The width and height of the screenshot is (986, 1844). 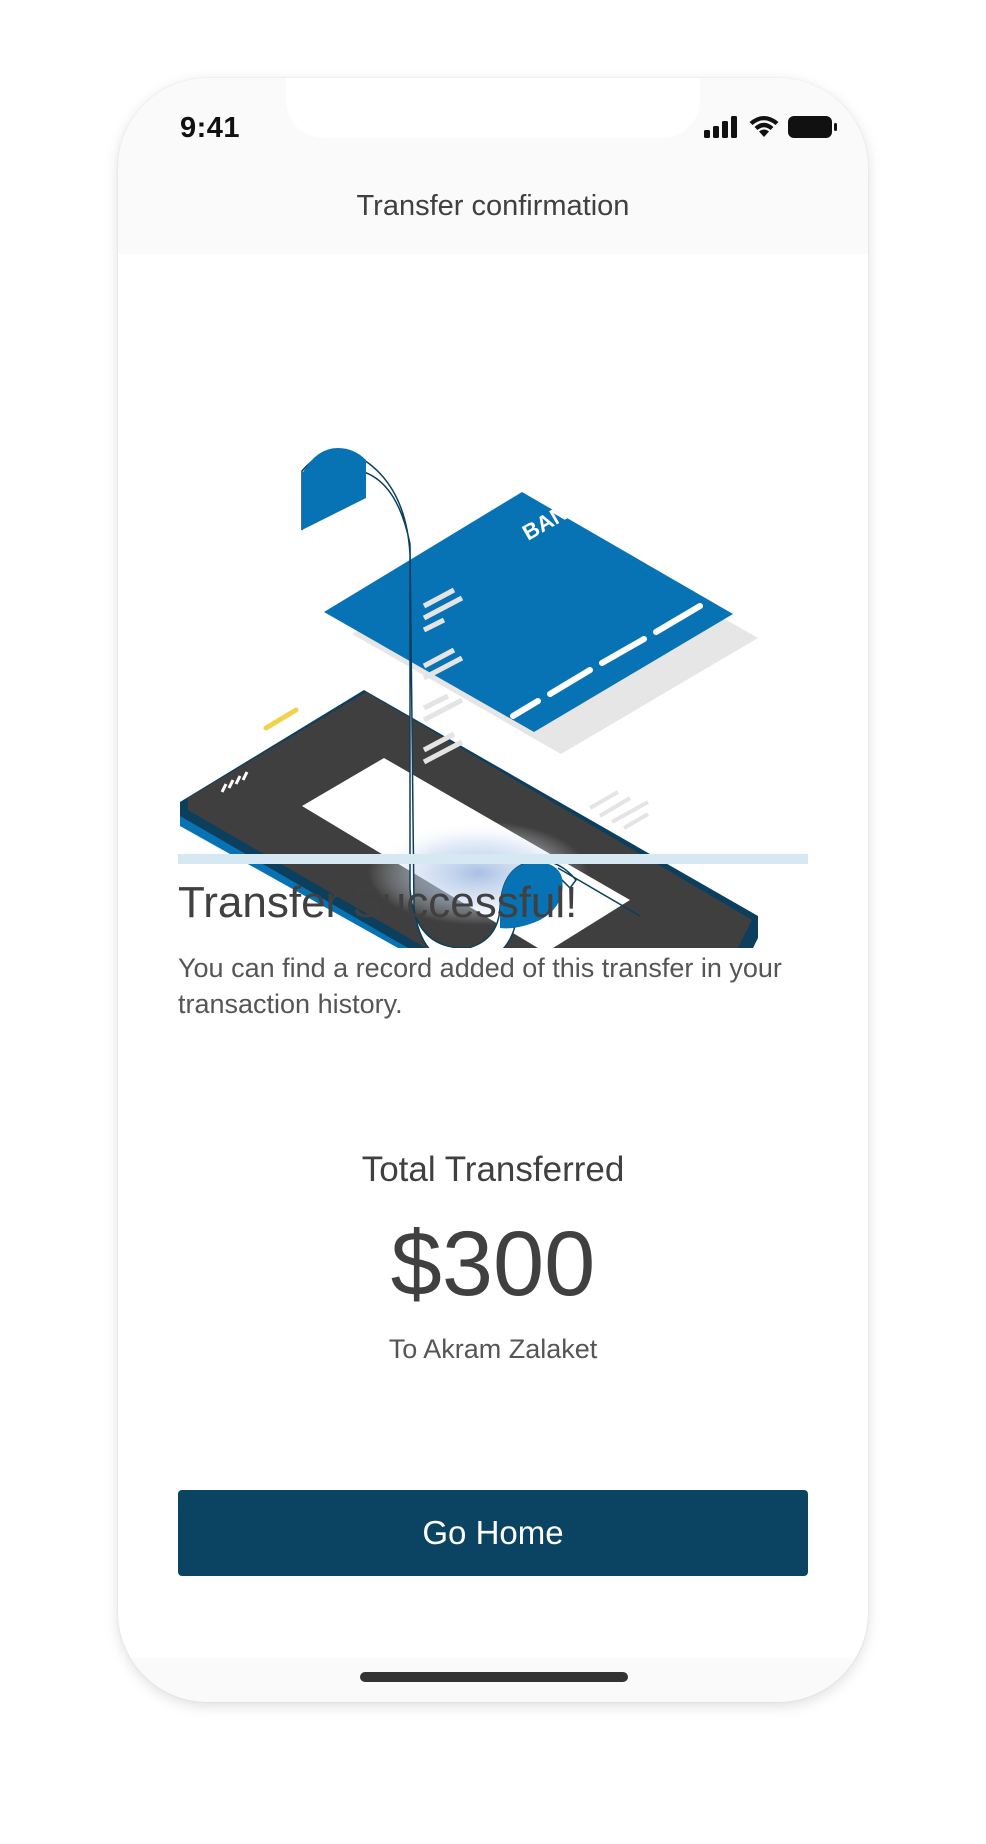 What do you see at coordinates (812, 127) in the screenshot?
I see `battery-icon` at bounding box center [812, 127].